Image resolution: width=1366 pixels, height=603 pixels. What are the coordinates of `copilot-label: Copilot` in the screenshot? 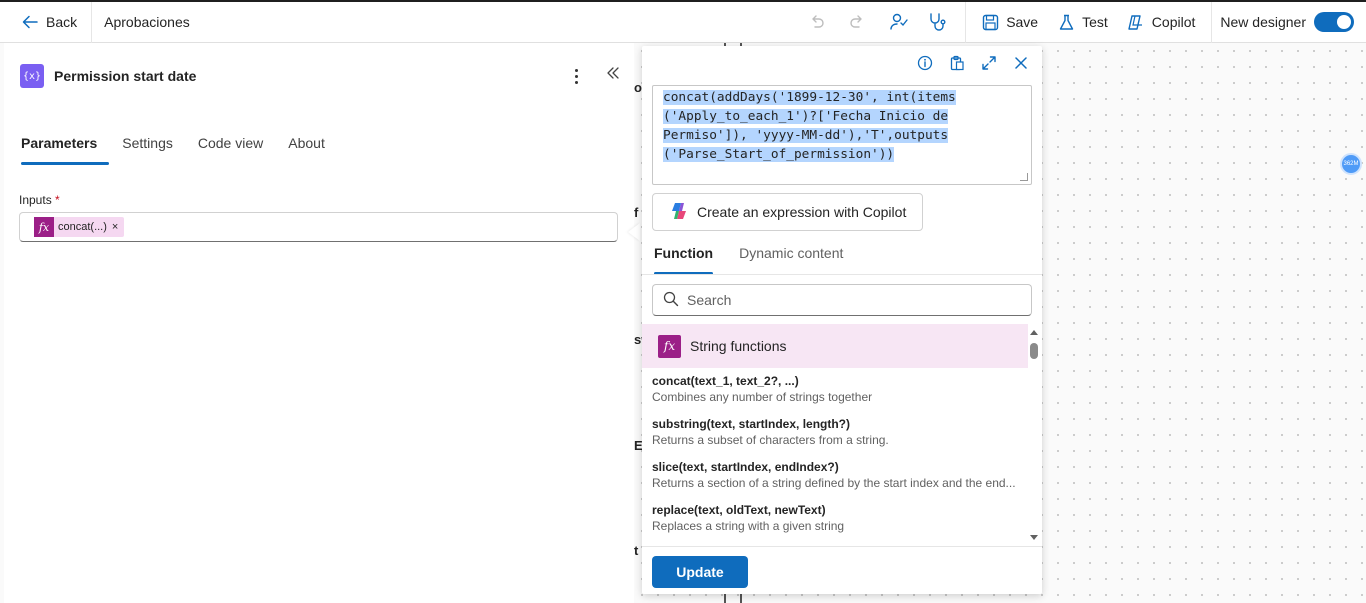 It's located at (1173, 22).